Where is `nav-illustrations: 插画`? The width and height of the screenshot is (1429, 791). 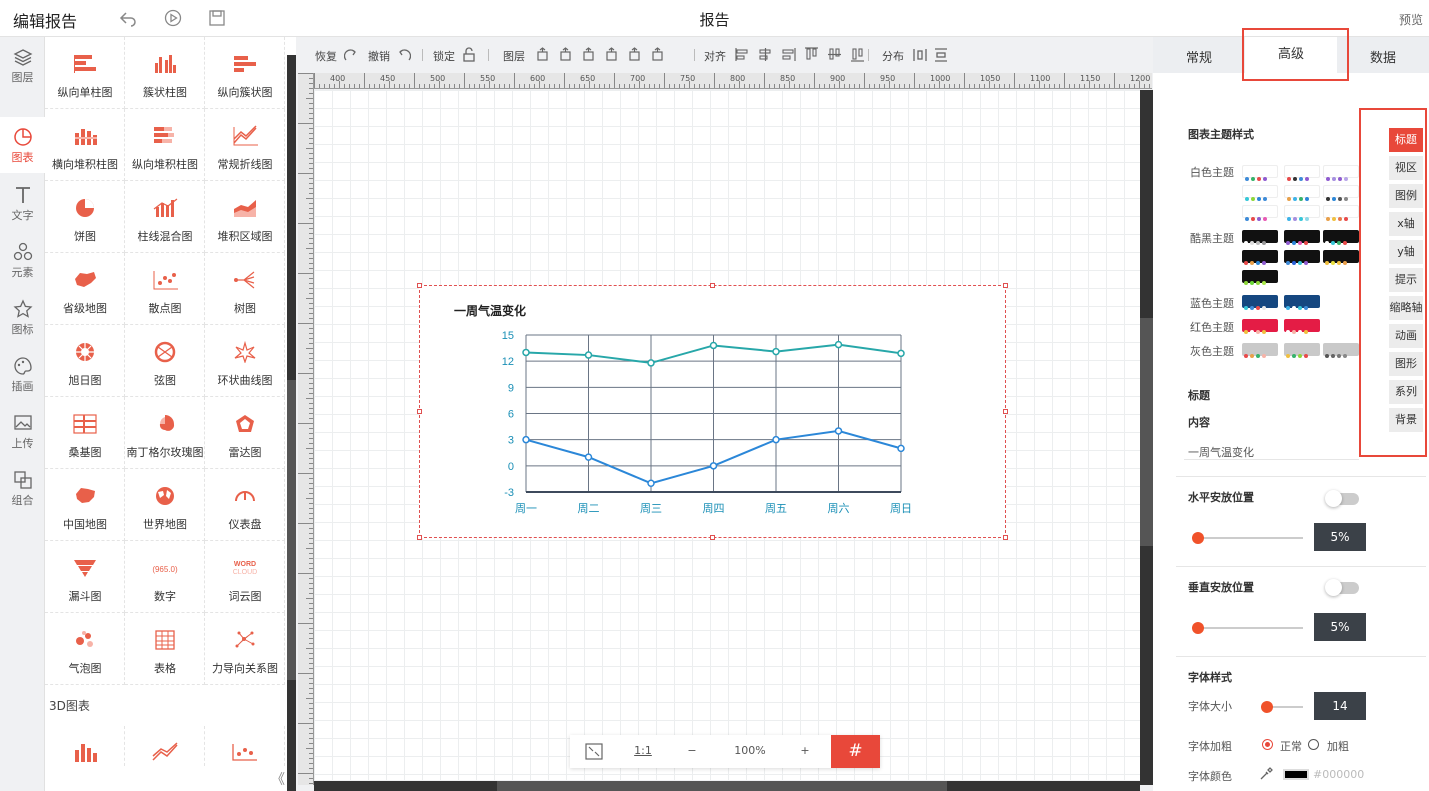
nav-illustrations: 插画 is located at coordinates (22, 374).